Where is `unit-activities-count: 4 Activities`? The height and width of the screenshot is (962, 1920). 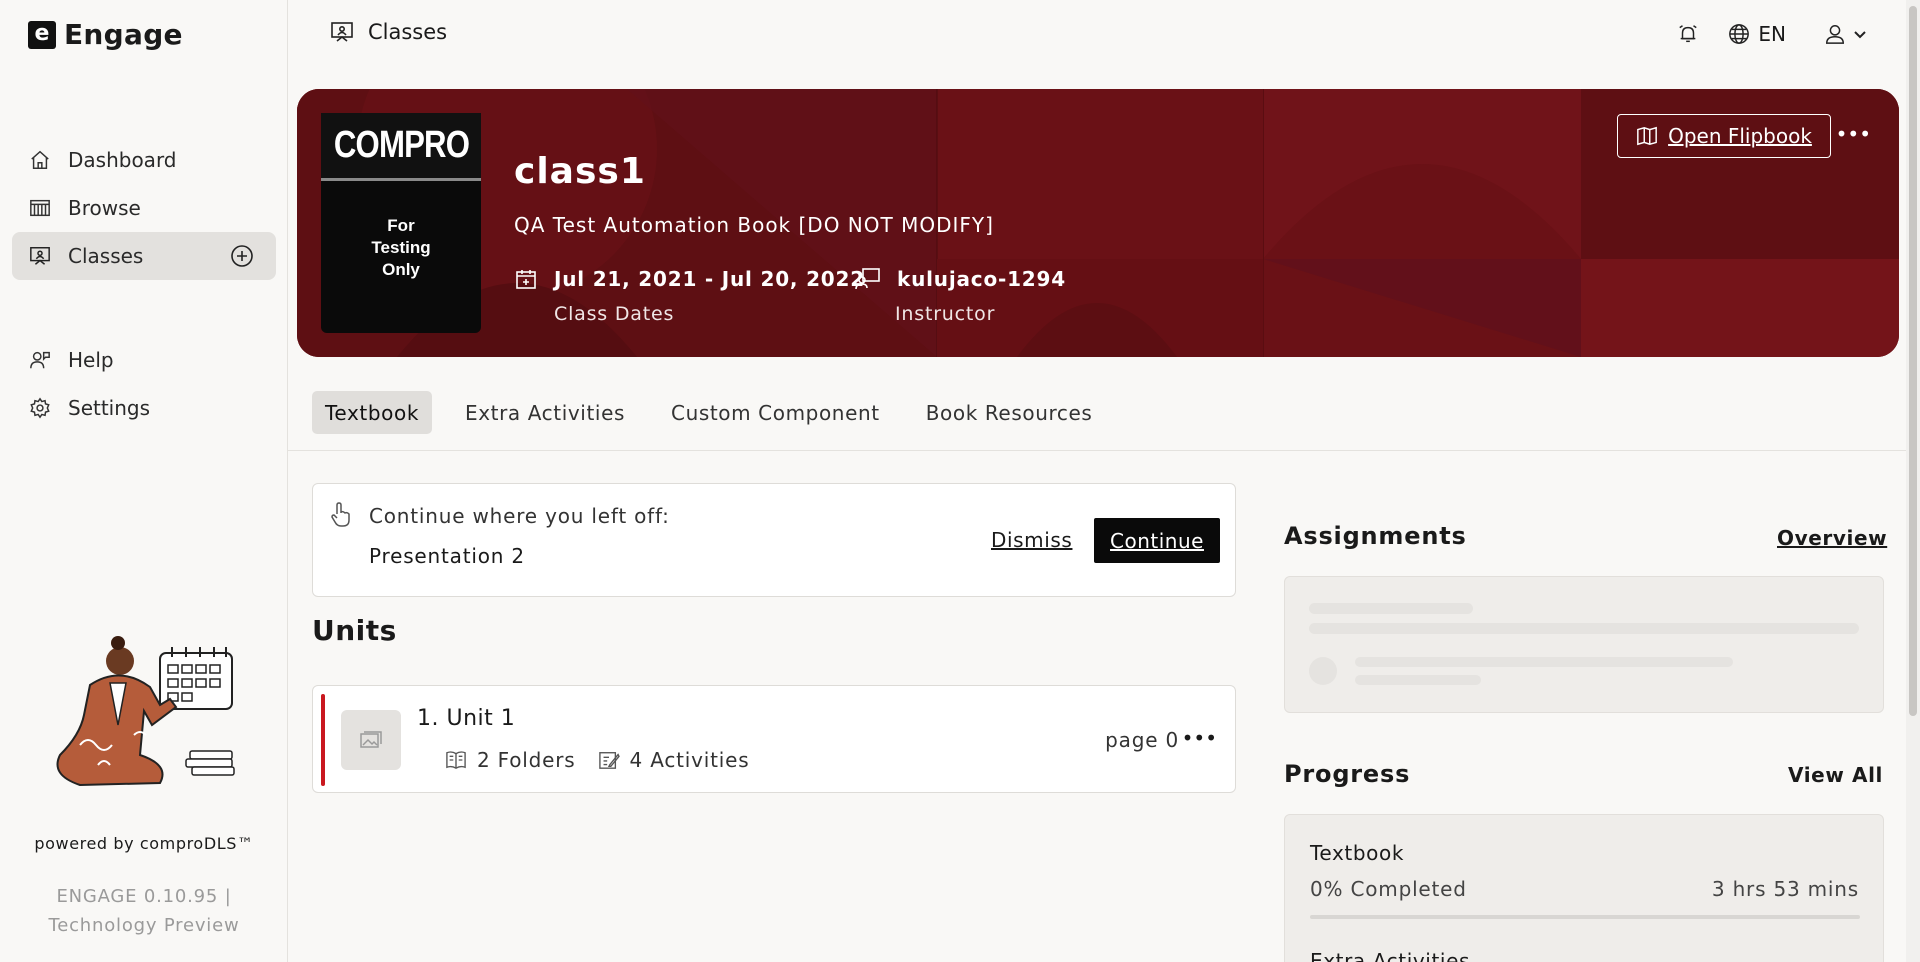 unit-activities-count: 4 Activities is located at coordinates (689, 760).